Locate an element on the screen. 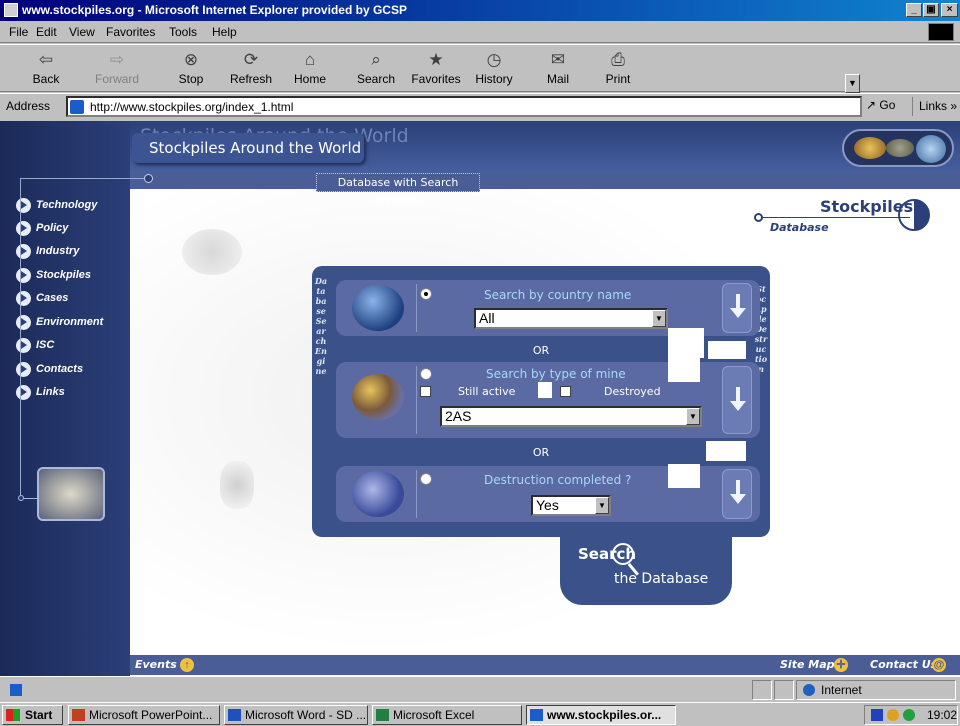 This screenshot has width=960, height=726. sitemap-link: Site Map is located at coordinates (807, 664).